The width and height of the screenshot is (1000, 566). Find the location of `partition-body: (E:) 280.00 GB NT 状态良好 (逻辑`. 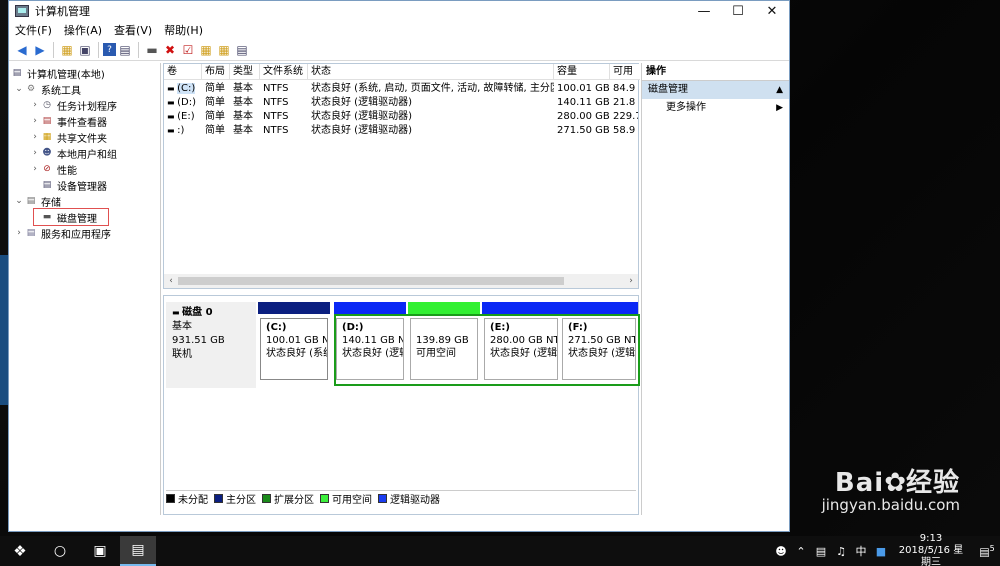

partition-body: (E:) 280.00 GB NT 状态良好 (逻辑 is located at coordinates (521, 349).